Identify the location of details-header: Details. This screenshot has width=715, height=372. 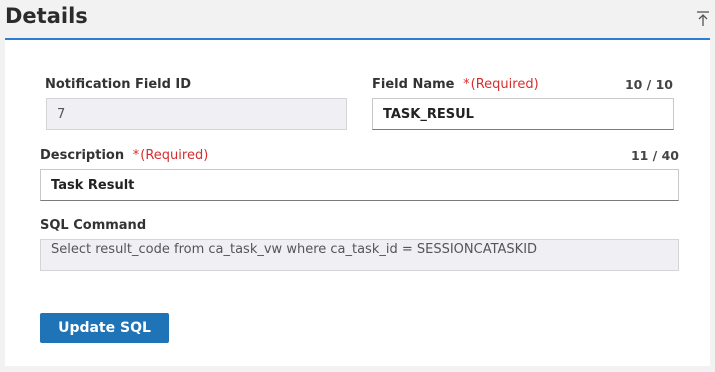
(357, 19).